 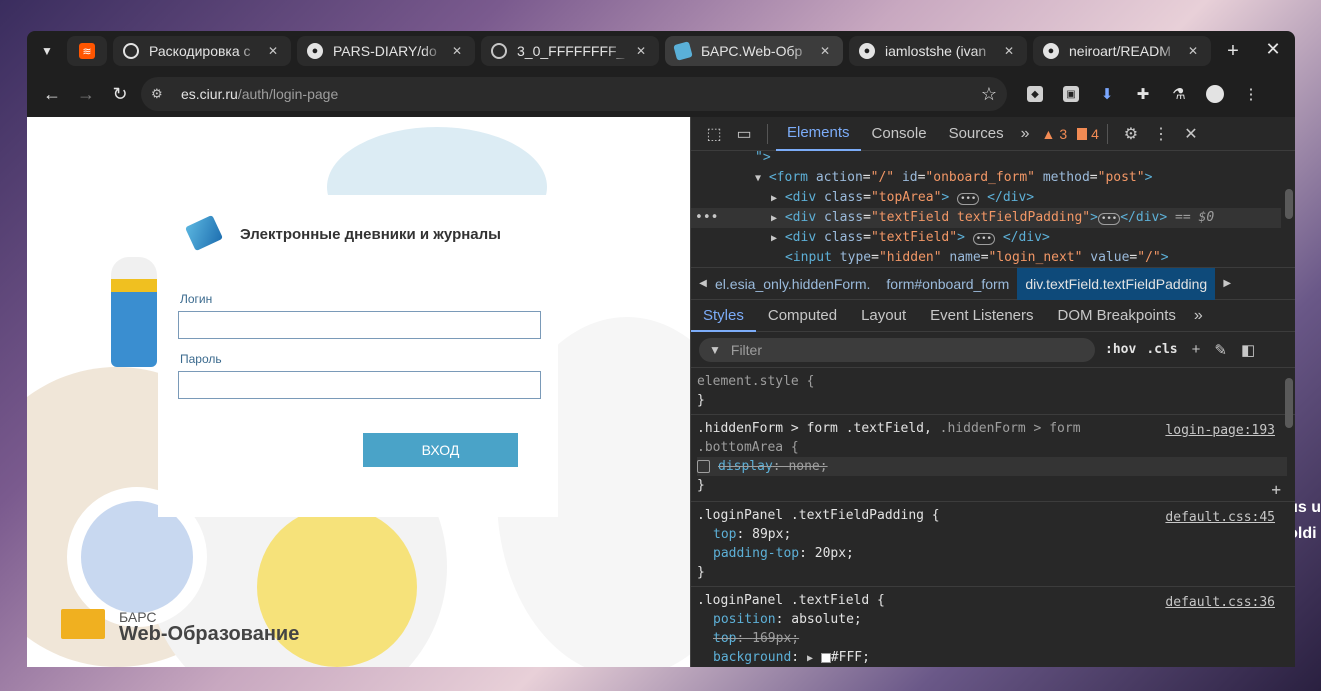 What do you see at coordinates (993, 657) in the screenshot?
I see `style-property: background: ▶ #FFF;` at bounding box center [993, 657].